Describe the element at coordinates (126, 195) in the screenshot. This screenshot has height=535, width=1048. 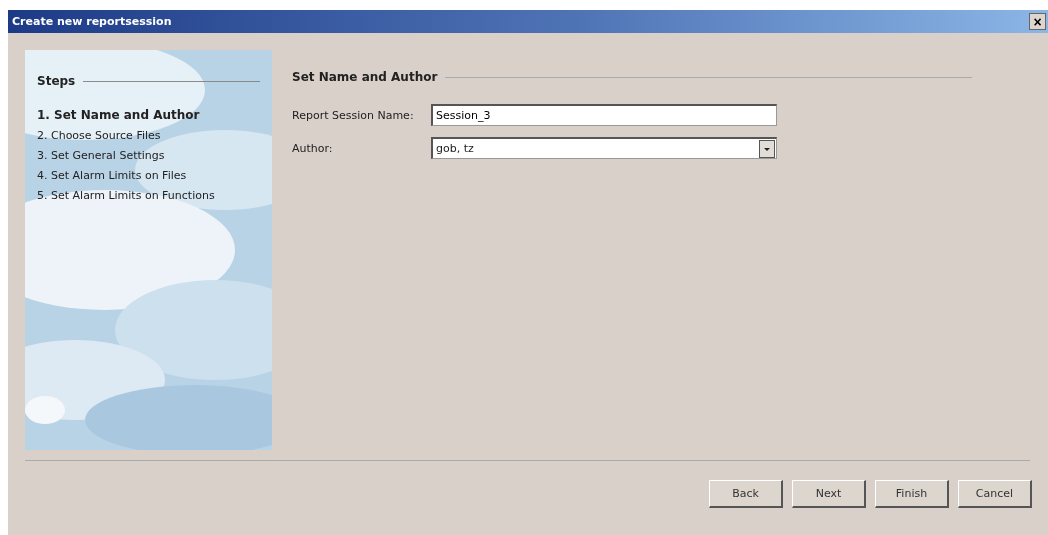
I see `step-item: 5. Set Alarm Limits on Functions` at that location.